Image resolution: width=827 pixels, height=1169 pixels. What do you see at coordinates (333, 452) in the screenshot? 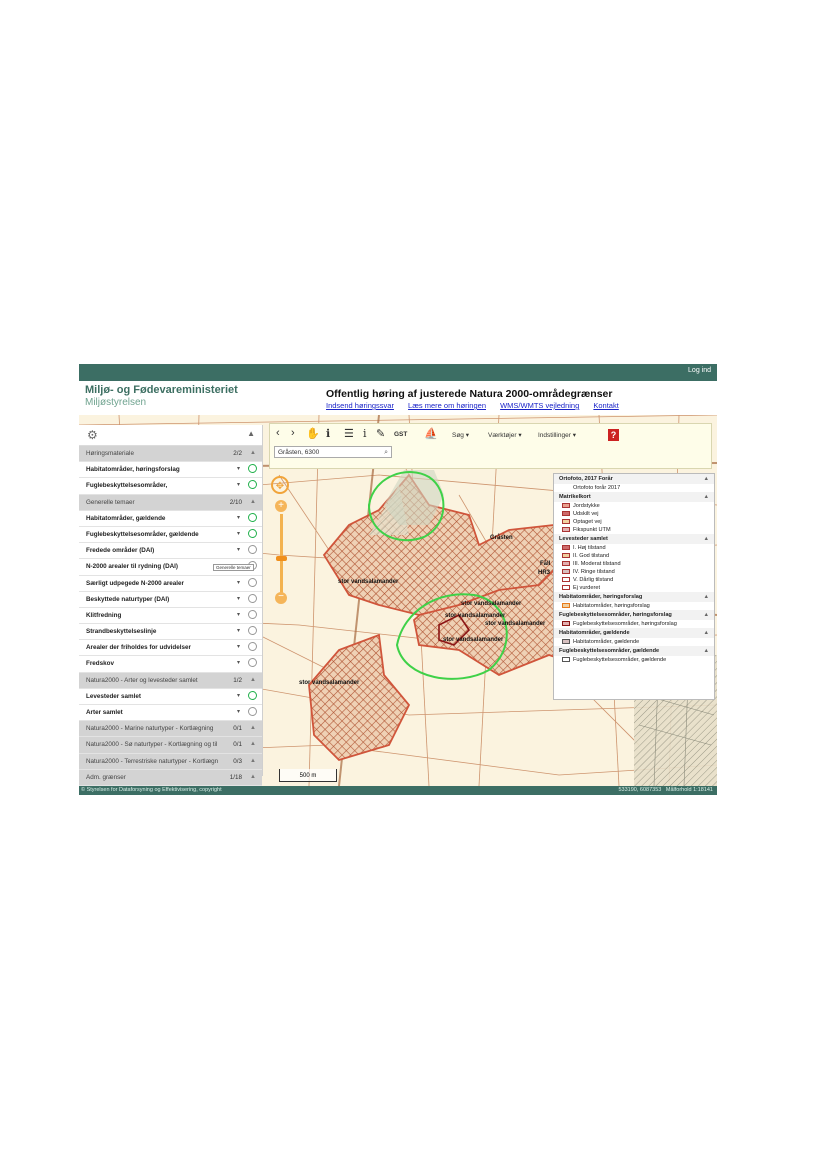
I see `address-search-input: Gråsten, 6300 ⌕` at bounding box center [333, 452].